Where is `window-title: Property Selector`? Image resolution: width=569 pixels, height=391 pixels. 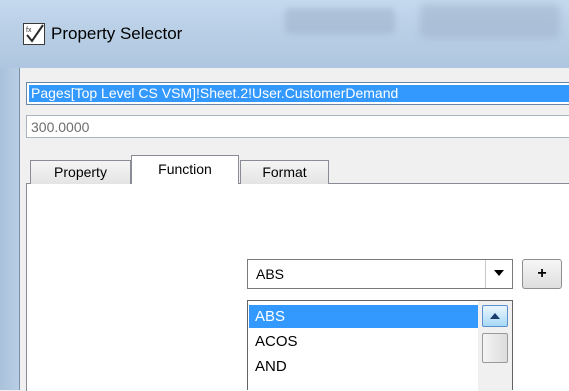 window-title: Property Selector is located at coordinates (117, 33).